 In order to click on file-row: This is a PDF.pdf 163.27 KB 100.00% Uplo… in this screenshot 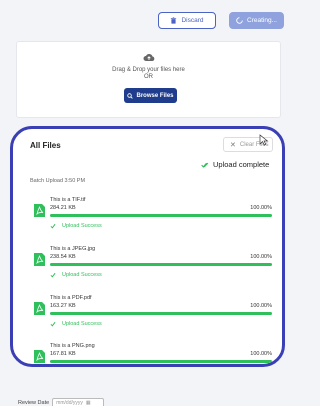, I will do `click(153, 315)`.